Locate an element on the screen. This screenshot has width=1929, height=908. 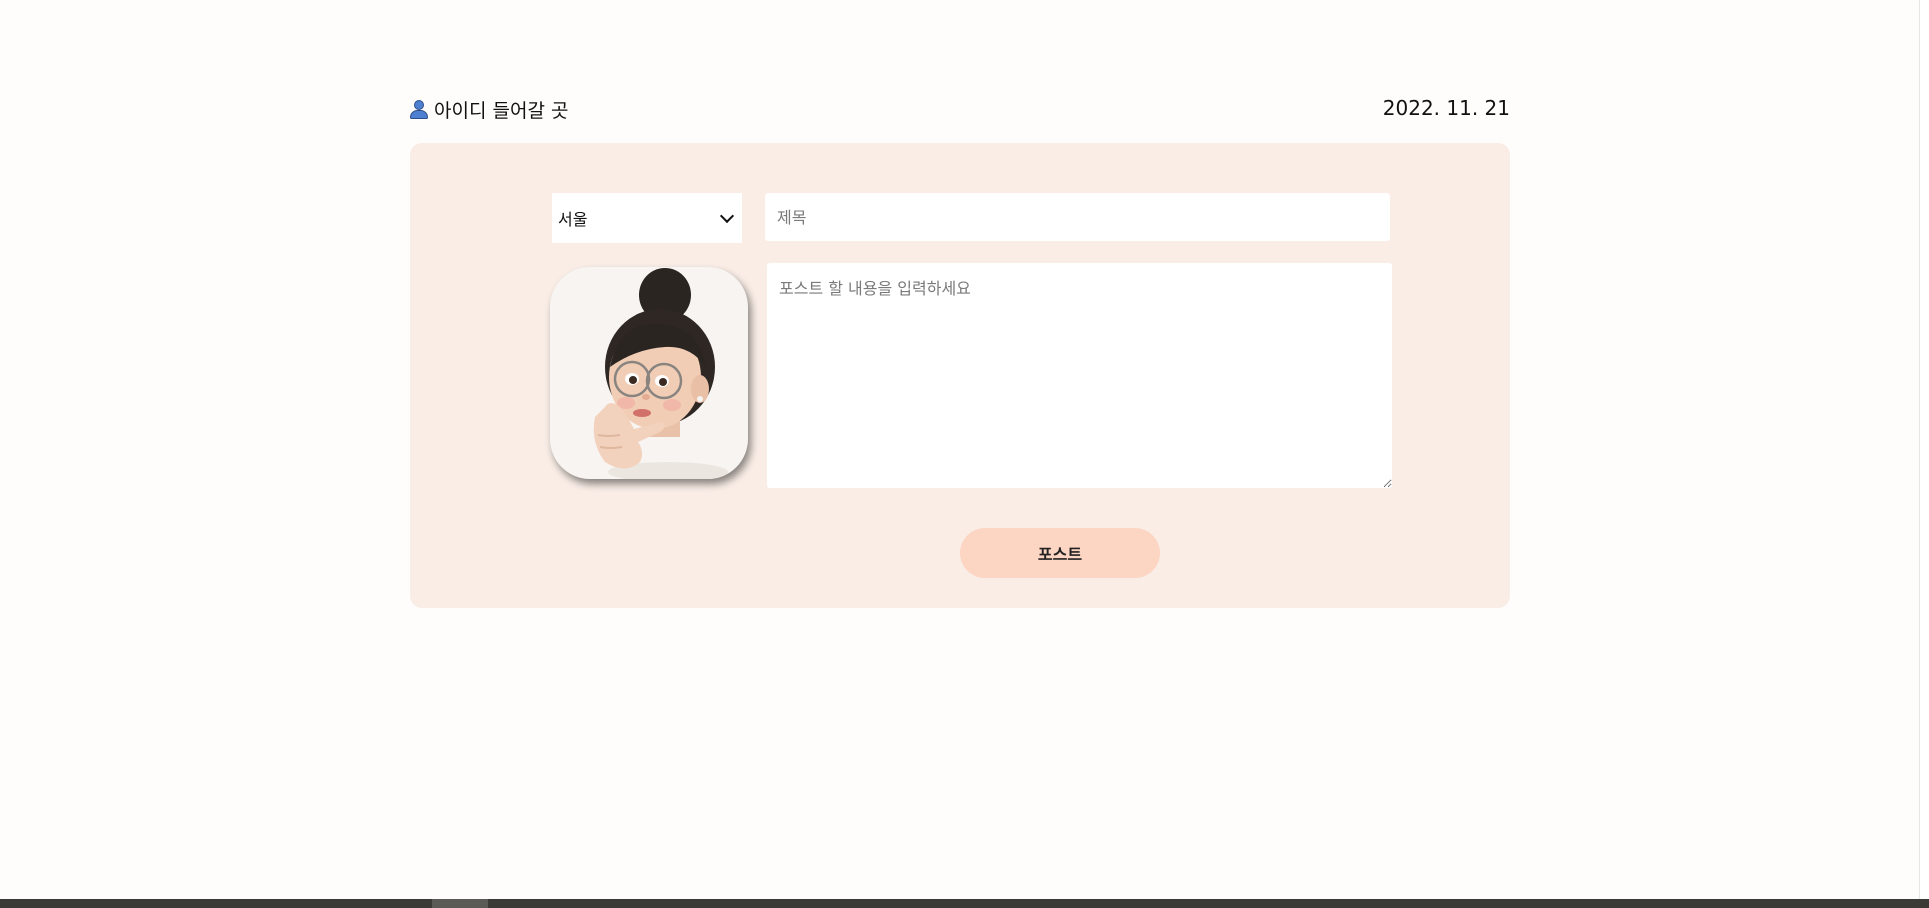
memoji-avatar is located at coordinates (660, 373).